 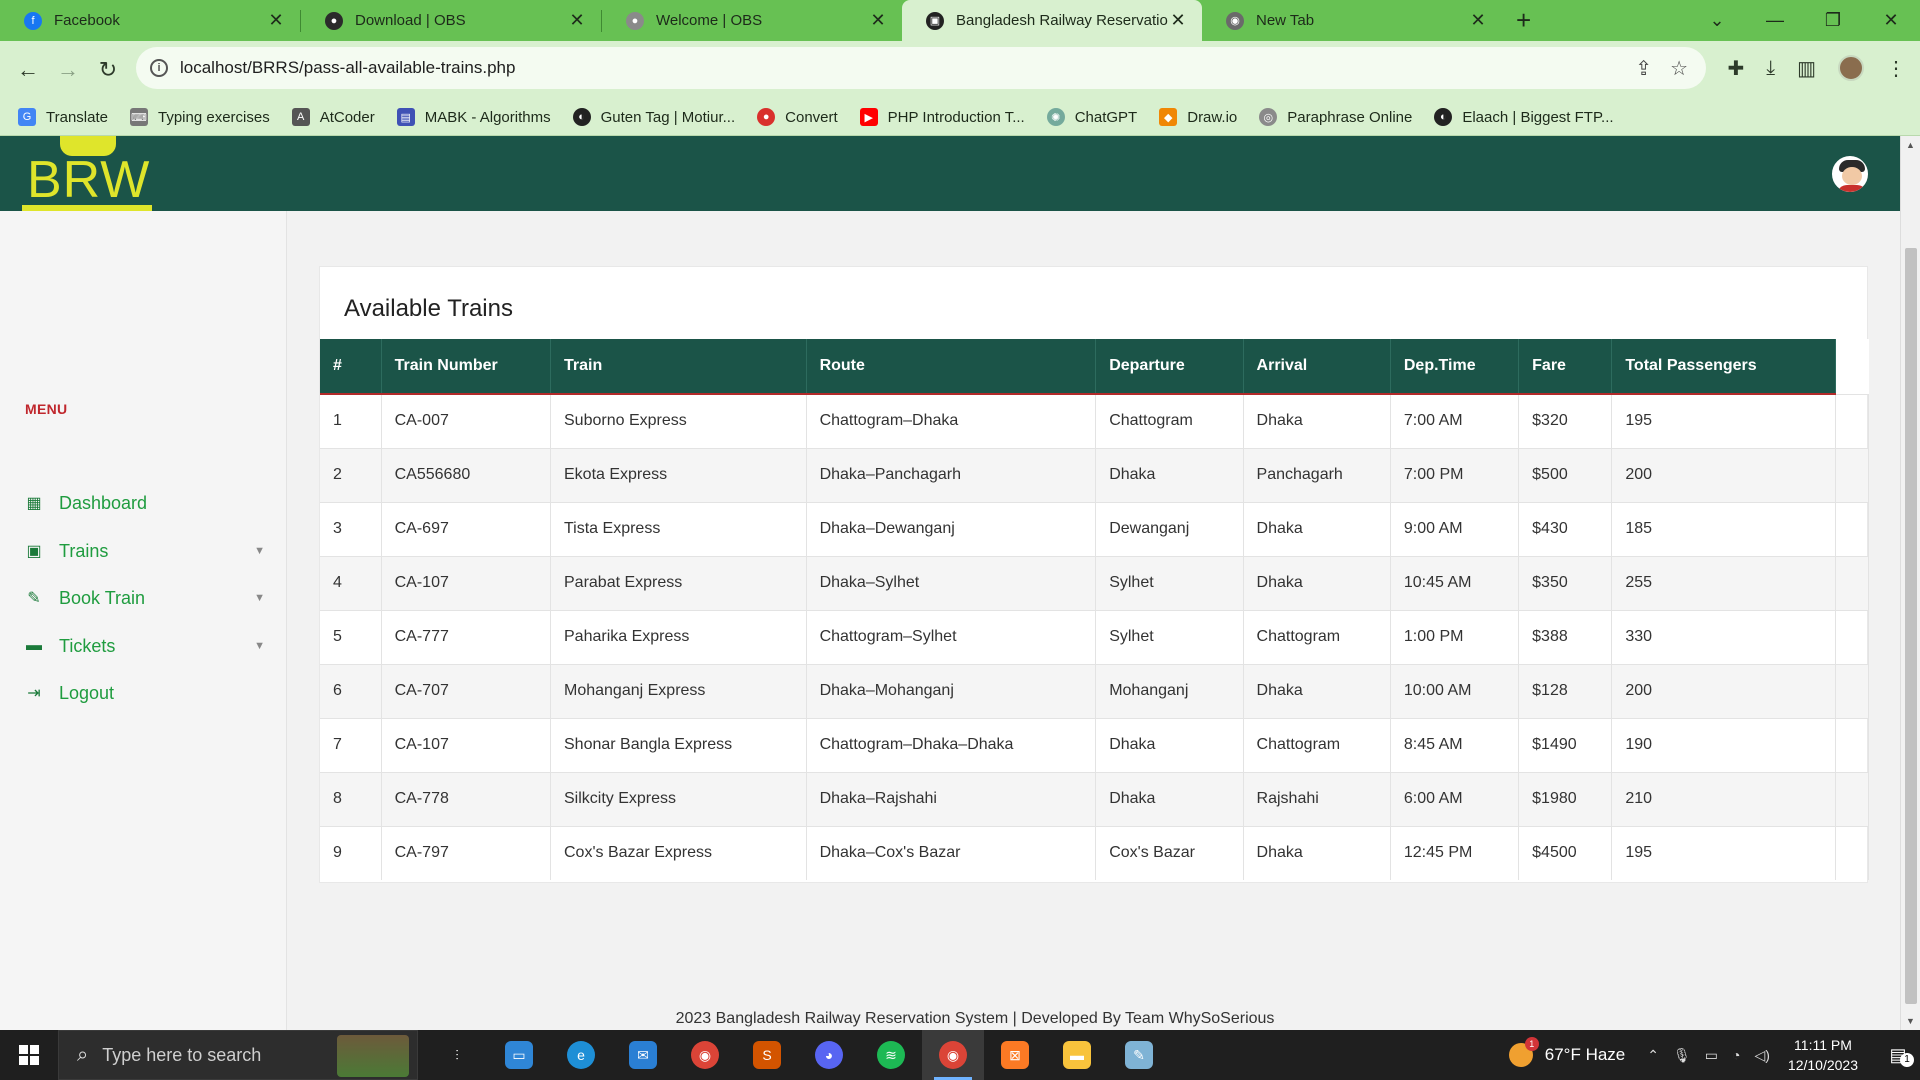 I want to click on cell-departure: Chattogram, so click(x=1169, y=420).